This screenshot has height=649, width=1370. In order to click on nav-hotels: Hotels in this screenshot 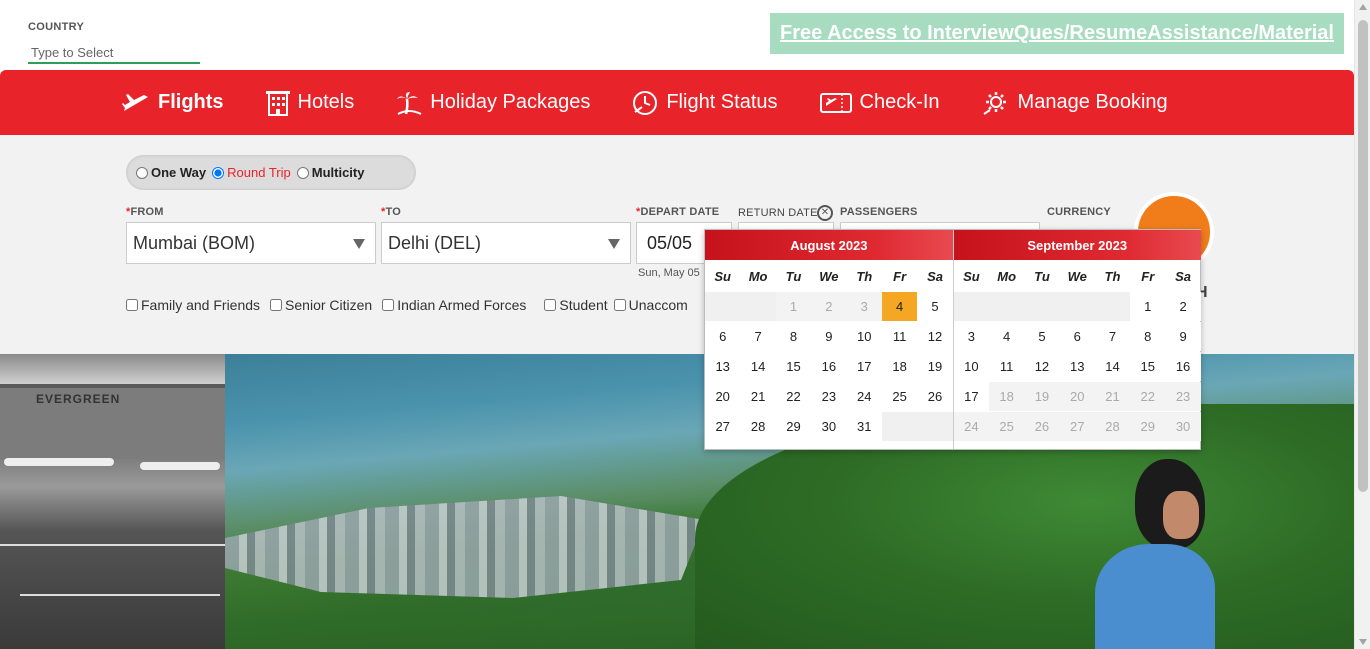, I will do `click(310, 103)`.